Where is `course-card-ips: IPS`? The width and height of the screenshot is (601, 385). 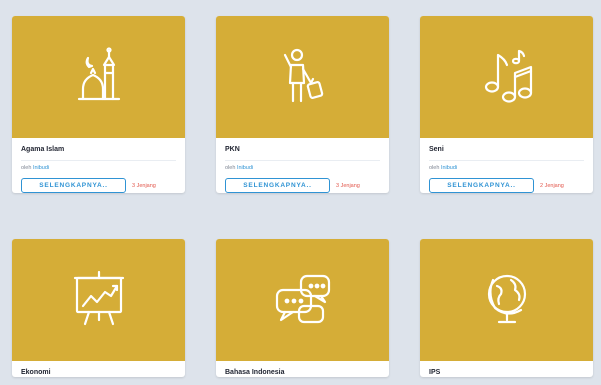
course-card-ips: IPS is located at coordinates (506, 308).